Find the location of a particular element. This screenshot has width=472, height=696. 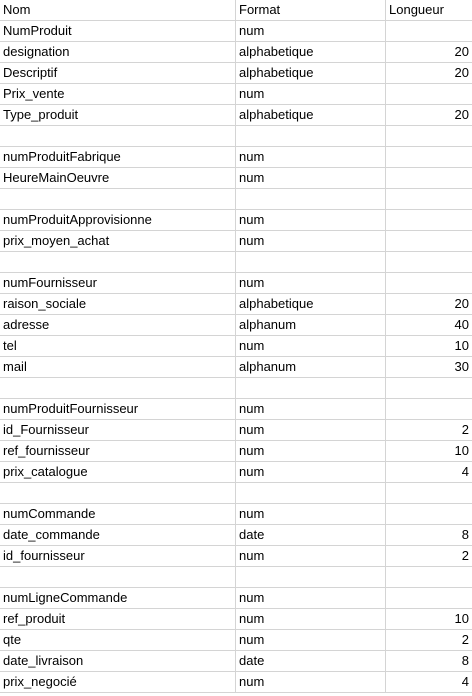

cell-nom: qte is located at coordinates (118, 640).